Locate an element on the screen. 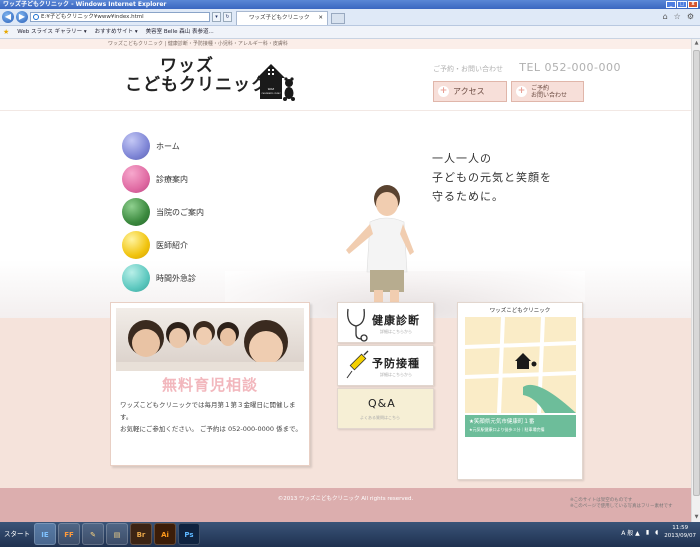 The width and height of the screenshot is (700, 547). card-qa: Q&A よくある質問はこちら is located at coordinates (385, 408).